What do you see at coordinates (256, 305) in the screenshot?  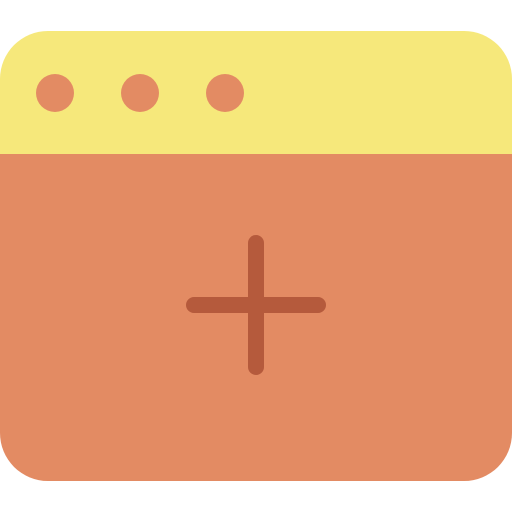 I see `plus-icon` at bounding box center [256, 305].